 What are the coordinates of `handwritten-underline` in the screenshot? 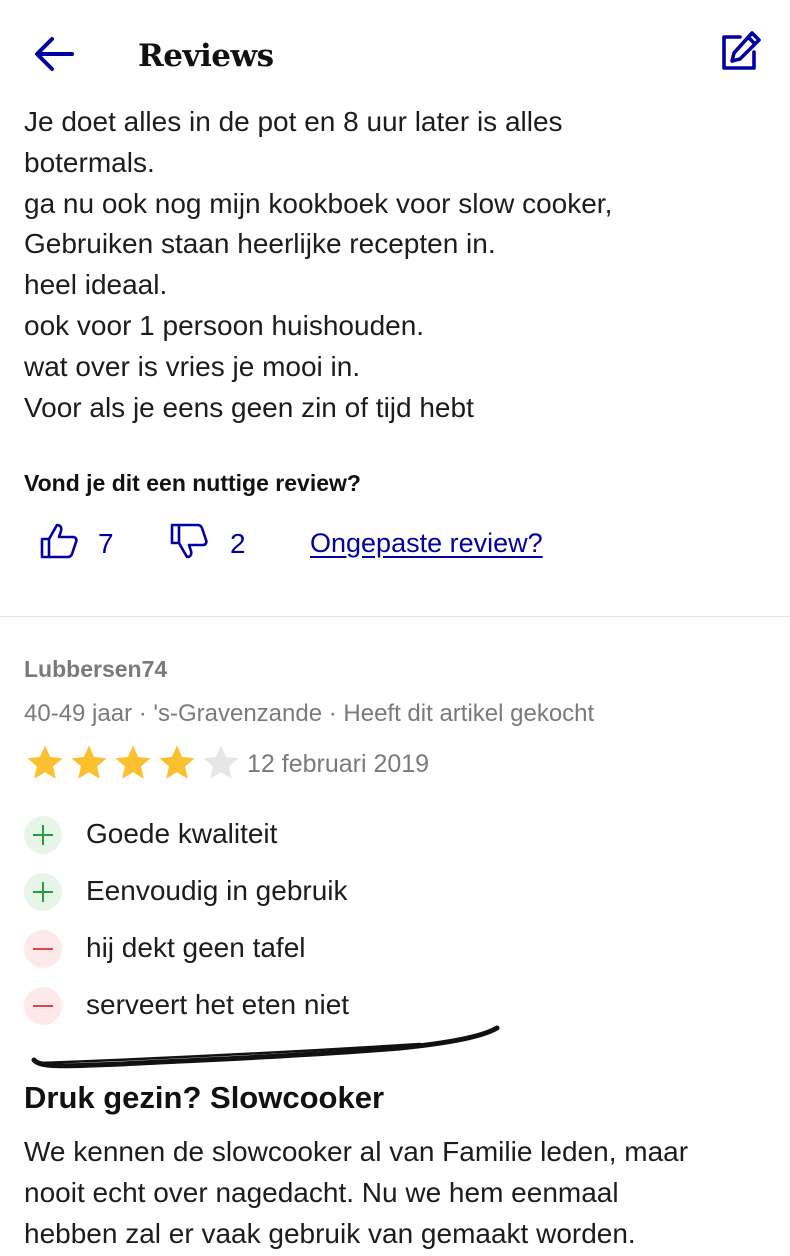 It's located at (265, 1047).